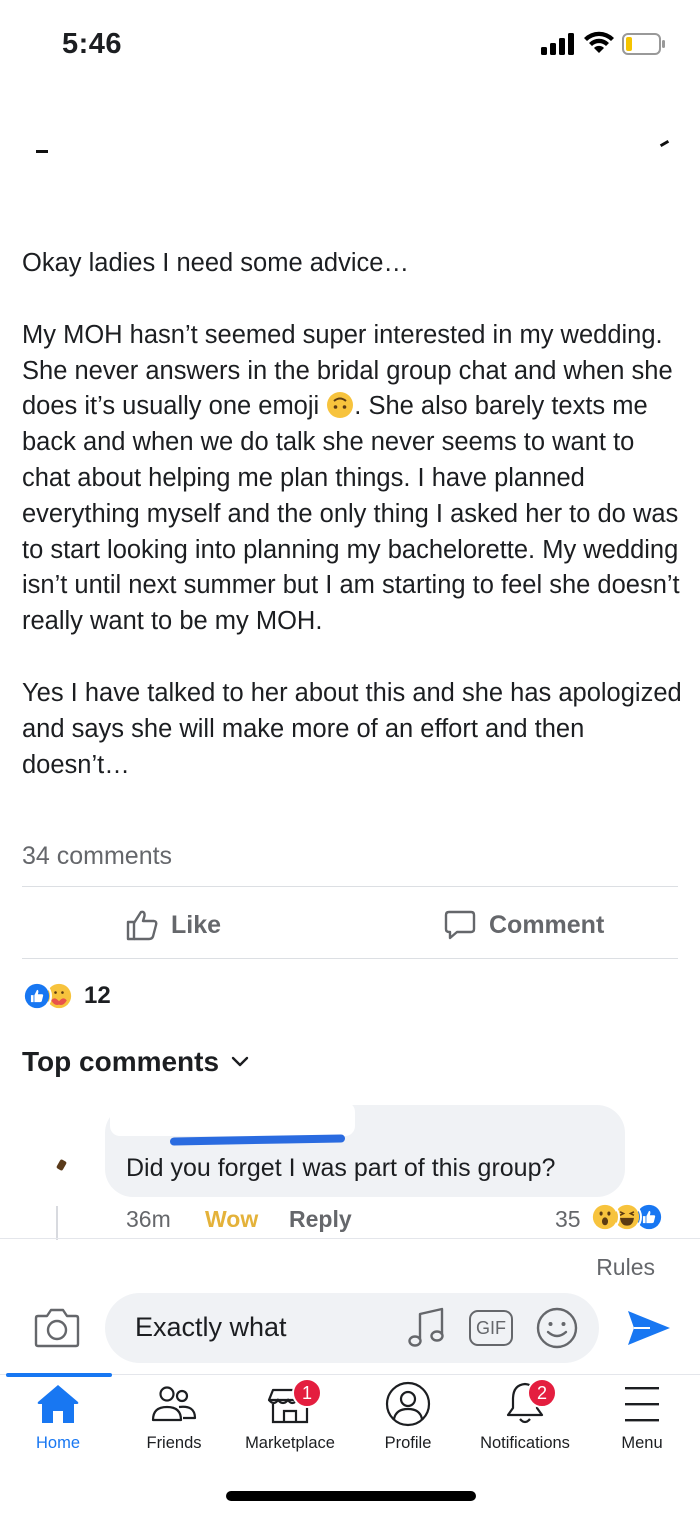 This screenshot has width=700, height=1515. I want to click on wow-reaction-icon, so click(605, 1217).